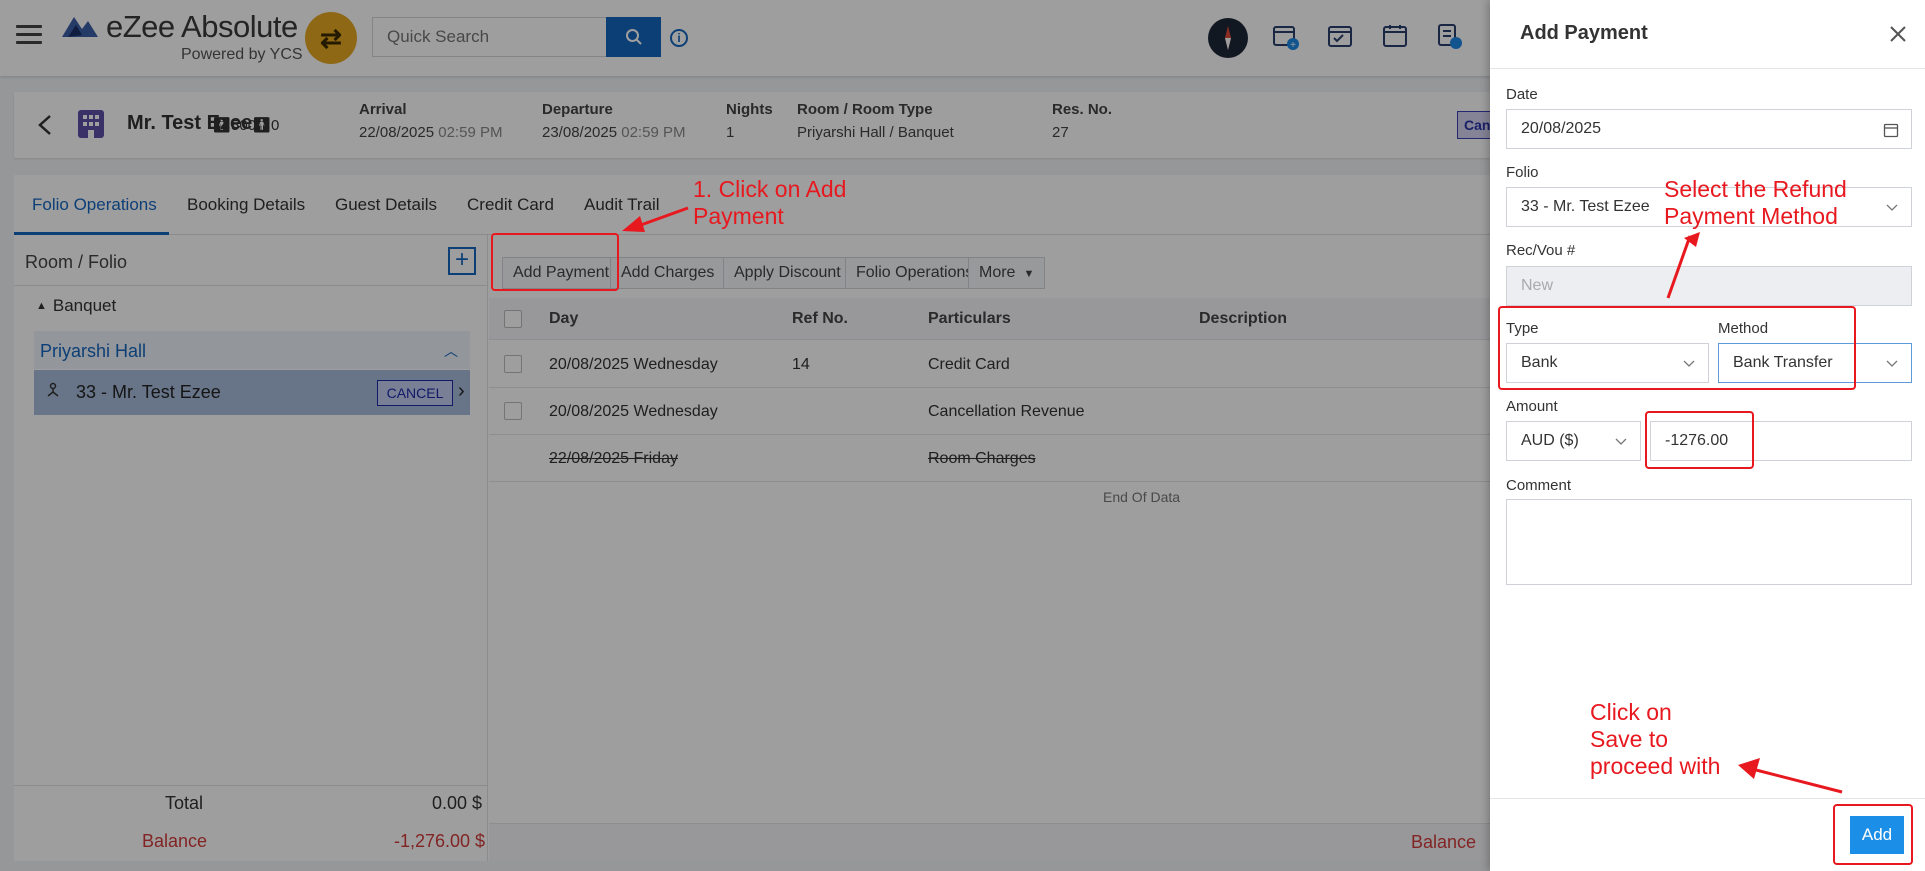 Image resolution: width=1925 pixels, height=871 pixels. I want to click on annotation-arrow-save, so click(1790, 776).